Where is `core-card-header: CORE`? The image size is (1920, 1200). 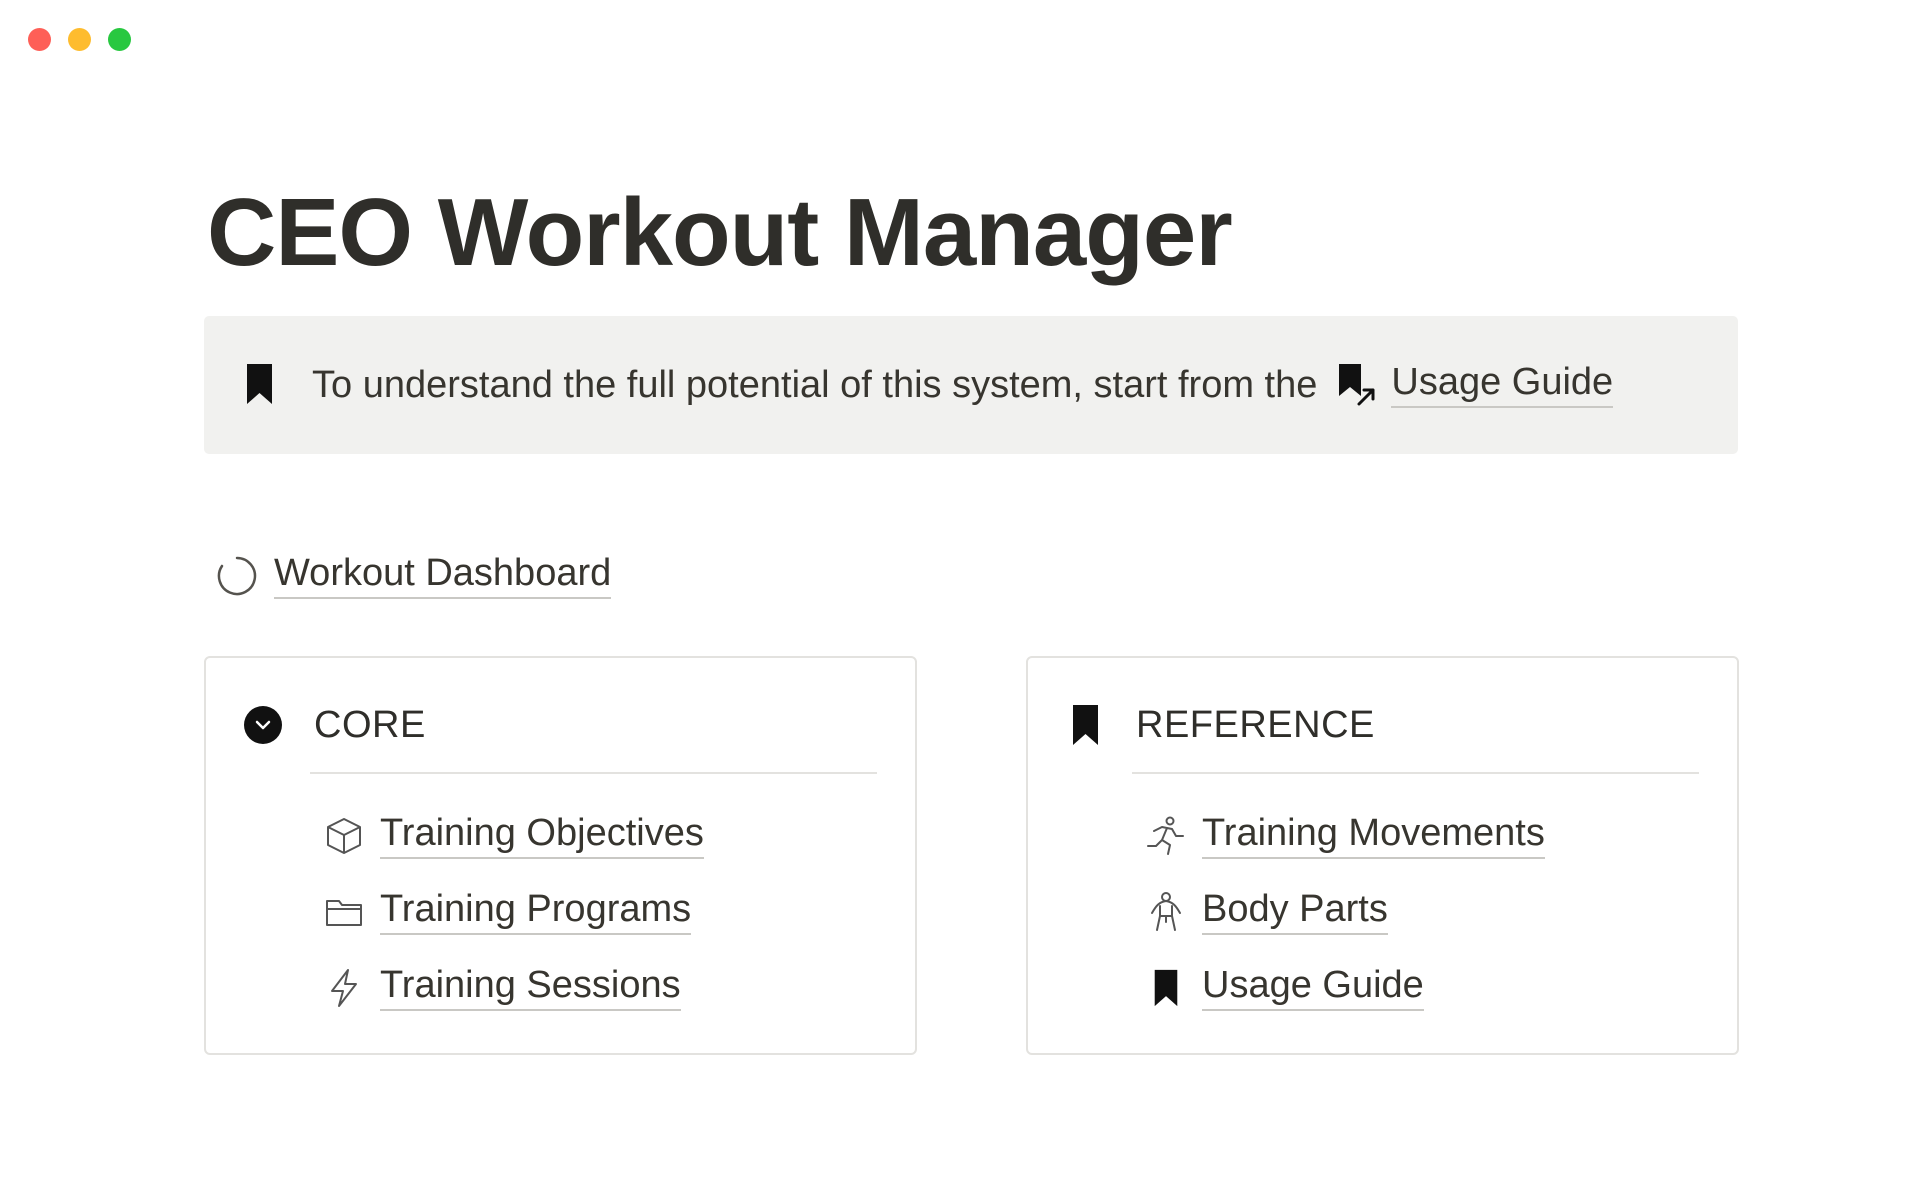
core-card-header: CORE is located at coordinates (333, 725).